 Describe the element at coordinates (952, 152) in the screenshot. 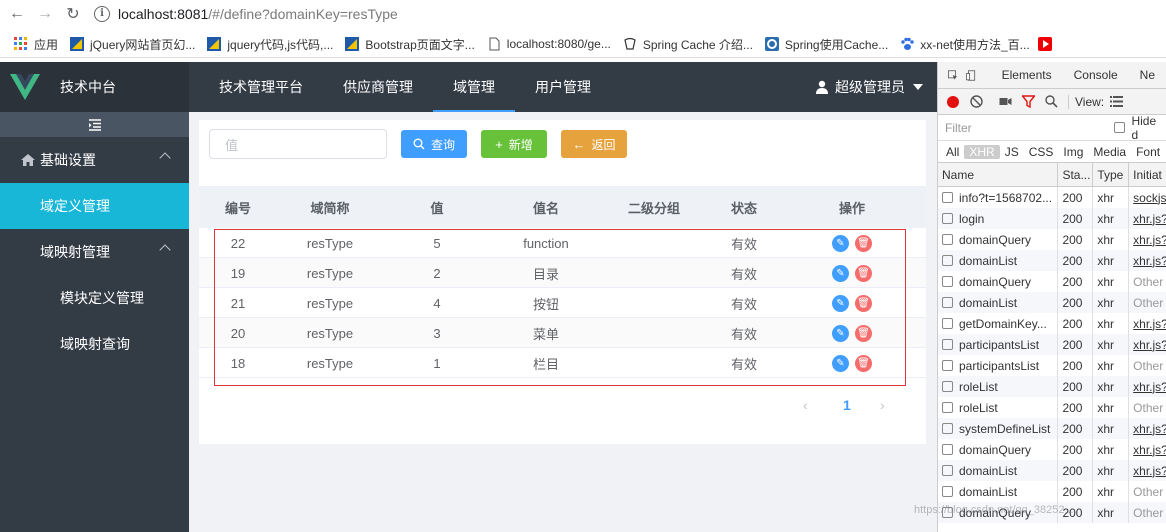

I see `type-all: All` at that location.